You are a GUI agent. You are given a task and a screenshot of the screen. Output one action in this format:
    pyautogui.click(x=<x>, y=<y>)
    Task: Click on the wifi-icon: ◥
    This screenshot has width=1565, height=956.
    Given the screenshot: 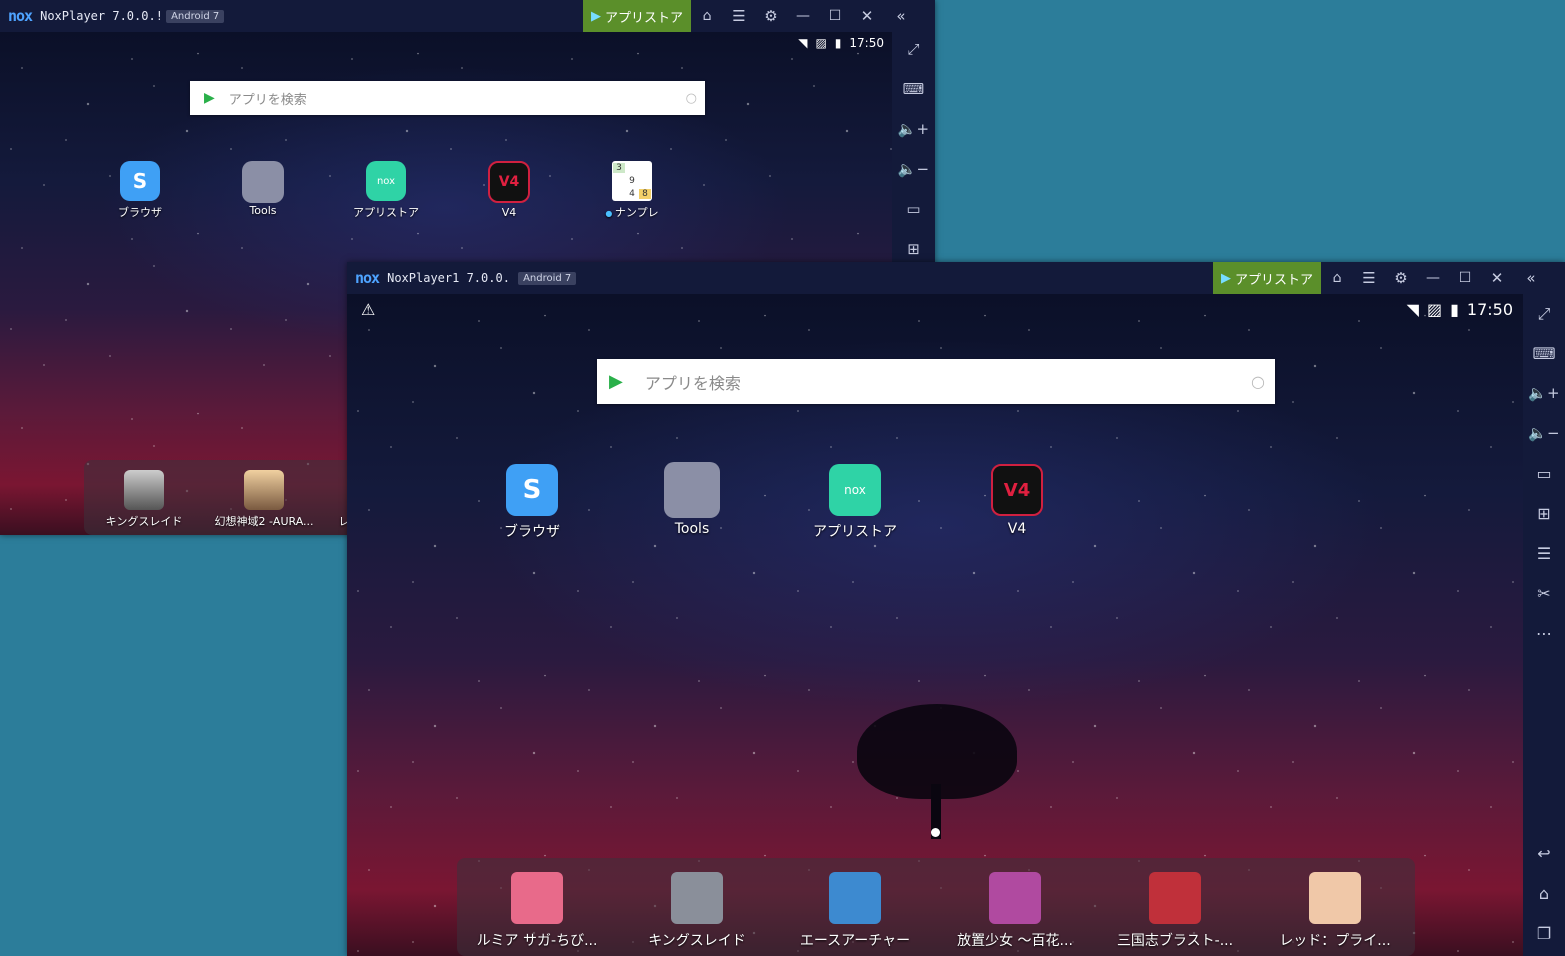 What is the action you would take?
    pyautogui.click(x=1412, y=309)
    